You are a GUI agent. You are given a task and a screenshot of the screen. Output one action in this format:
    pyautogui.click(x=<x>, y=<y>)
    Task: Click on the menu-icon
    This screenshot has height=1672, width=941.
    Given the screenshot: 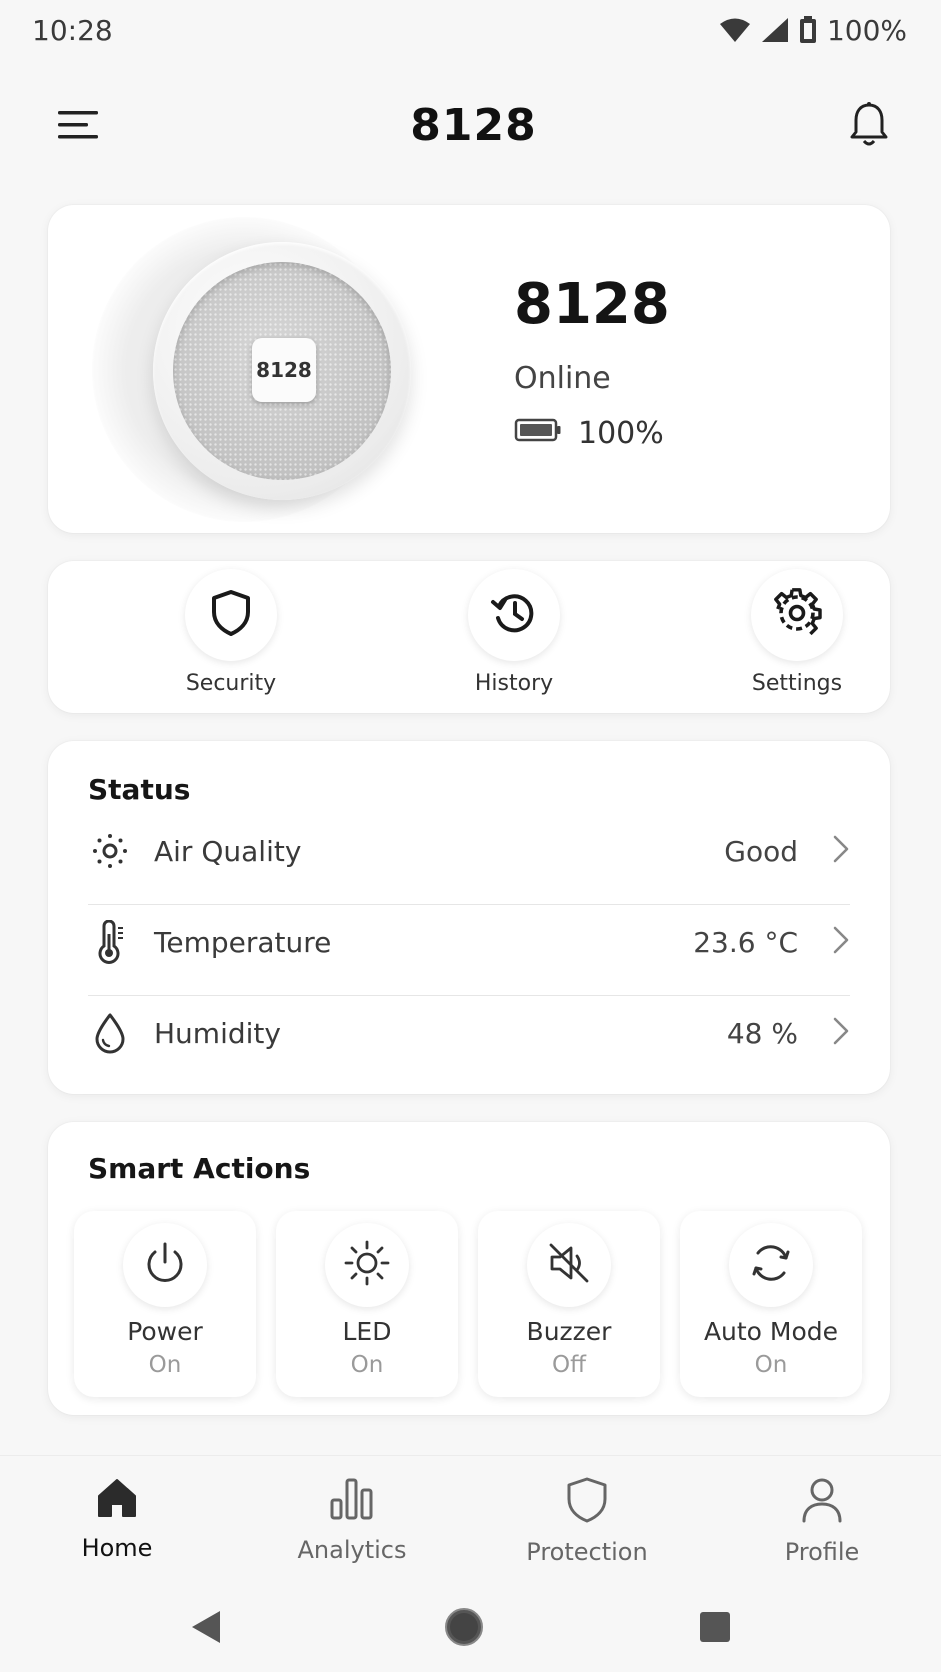 What is the action you would take?
    pyautogui.click(x=78, y=125)
    